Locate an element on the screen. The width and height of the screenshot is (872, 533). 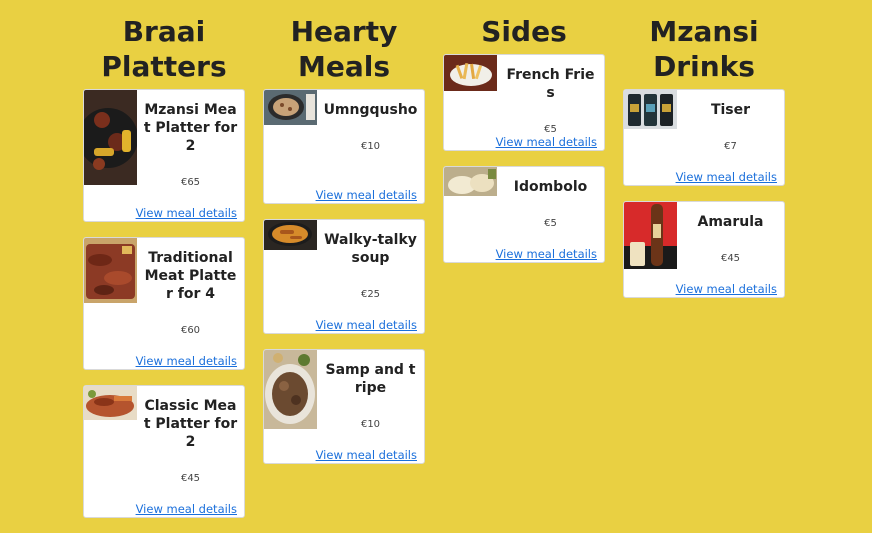
column-heading: Hearty Meals is located at coordinates (344, 49).